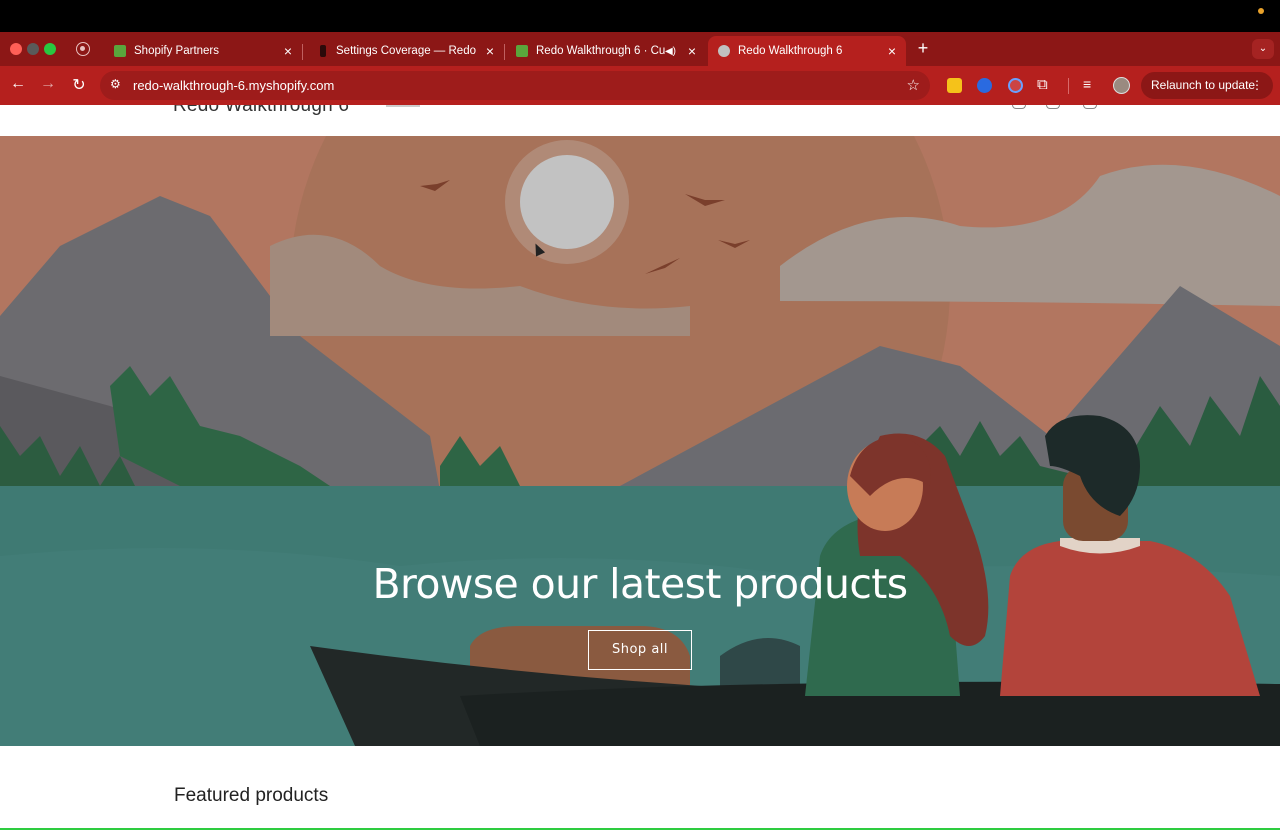 This screenshot has height=830, width=1280. I want to click on new-tab-button: +, so click(923, 48).